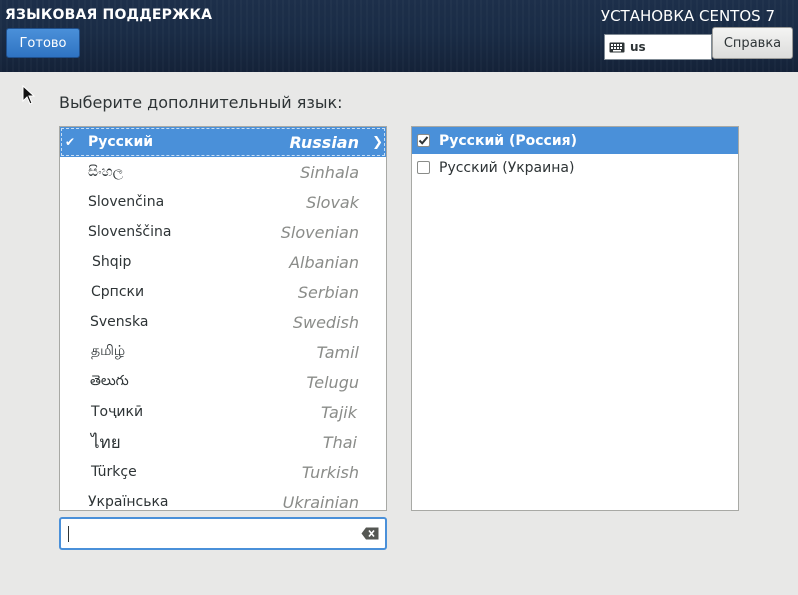  What do you see at coordinates (223, 292) in the screenshot?
I see `language-row: Српски Serbian` at bounding box center [223, 292].